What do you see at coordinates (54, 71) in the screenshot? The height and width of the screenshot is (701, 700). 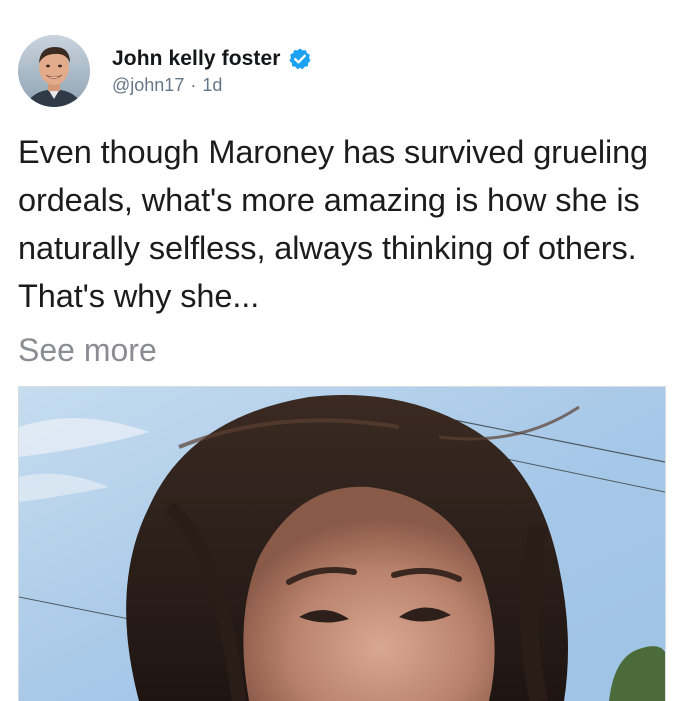 I see `avatar` at bounding box center [54, 71].